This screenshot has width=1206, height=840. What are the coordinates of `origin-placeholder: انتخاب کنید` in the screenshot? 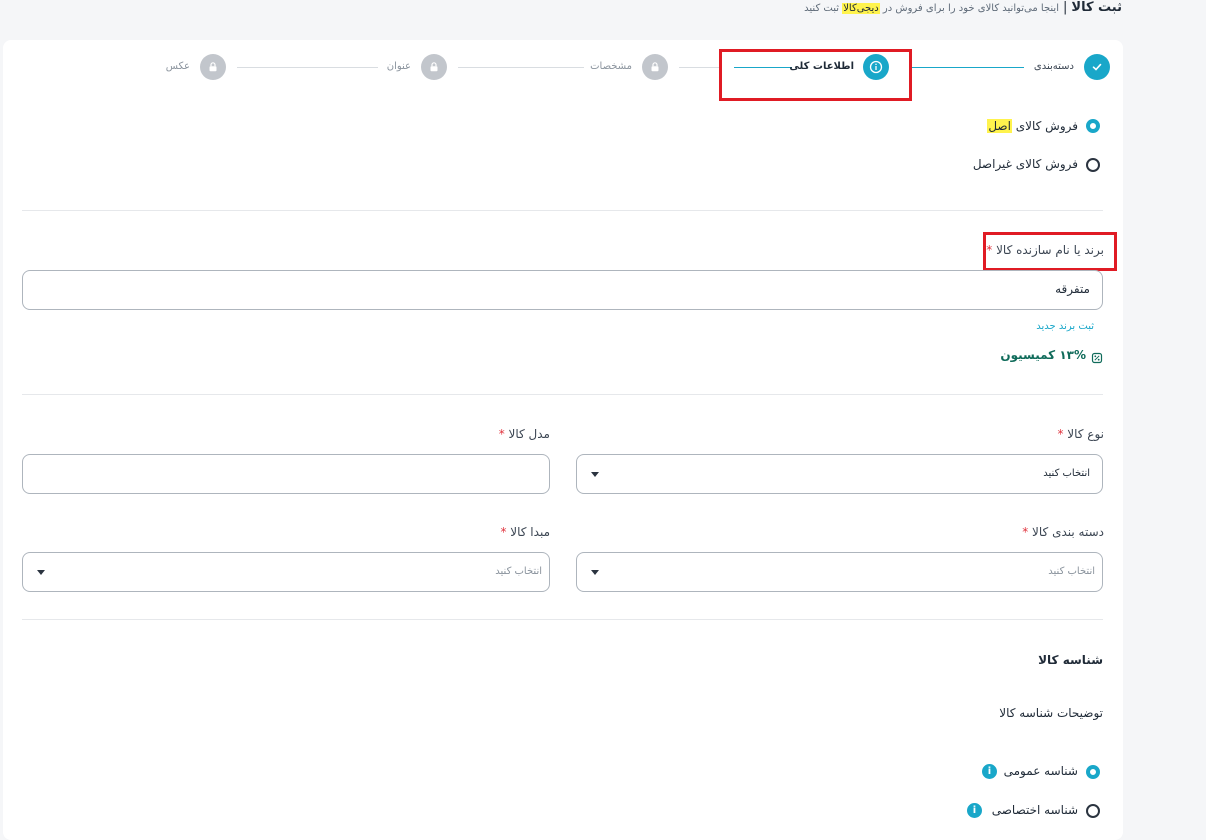 It's located at (518, 571).